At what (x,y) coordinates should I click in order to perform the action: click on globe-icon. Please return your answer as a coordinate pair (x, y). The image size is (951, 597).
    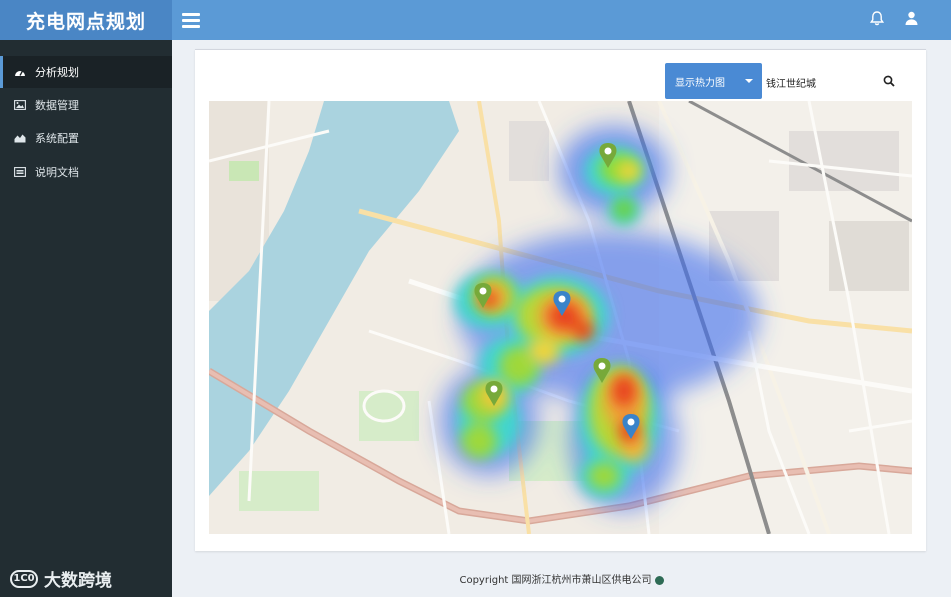
    Looking at the image, I should click on (659, 580).